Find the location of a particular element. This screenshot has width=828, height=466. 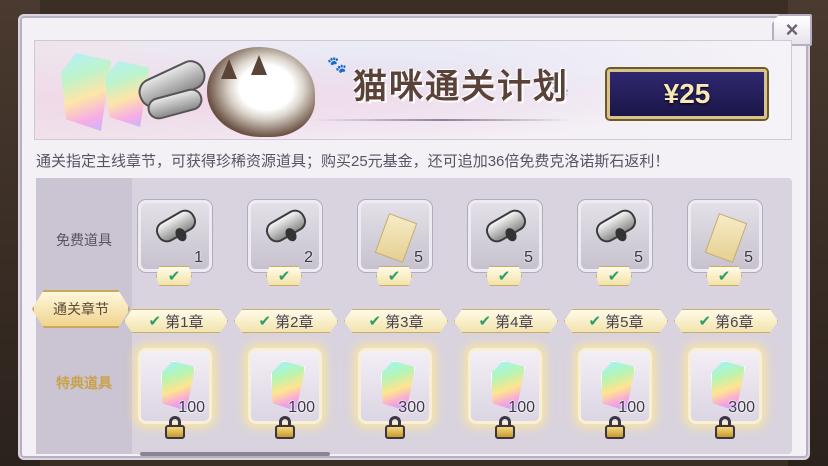

special-items-label: 特典道具 is located at coordinates (84, 383).